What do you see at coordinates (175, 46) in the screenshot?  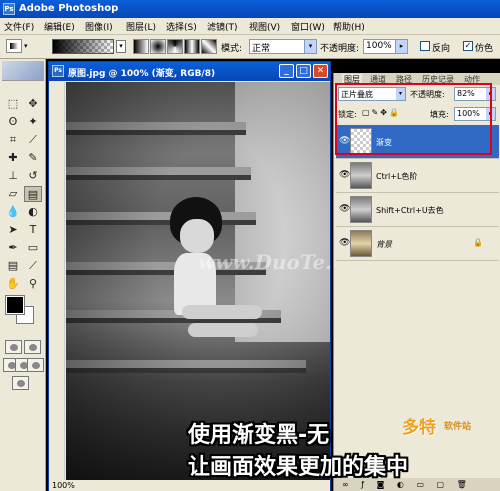 I see `angle-gradient-button` at bounding box center [175, 46].